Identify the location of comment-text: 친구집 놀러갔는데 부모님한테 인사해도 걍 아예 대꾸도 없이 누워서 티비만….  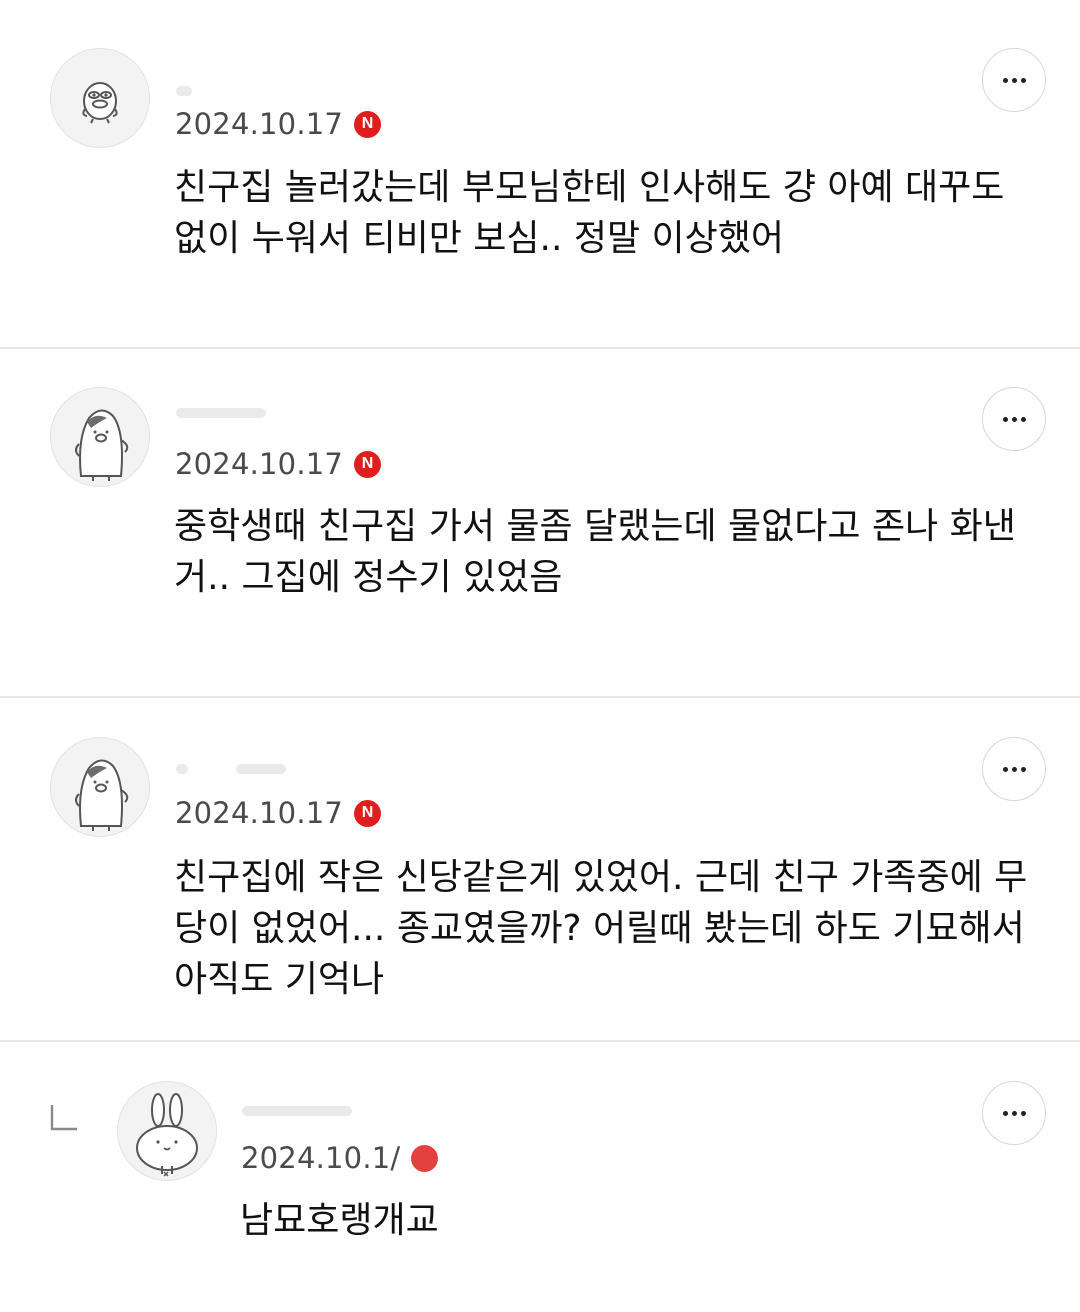
(589, 213).